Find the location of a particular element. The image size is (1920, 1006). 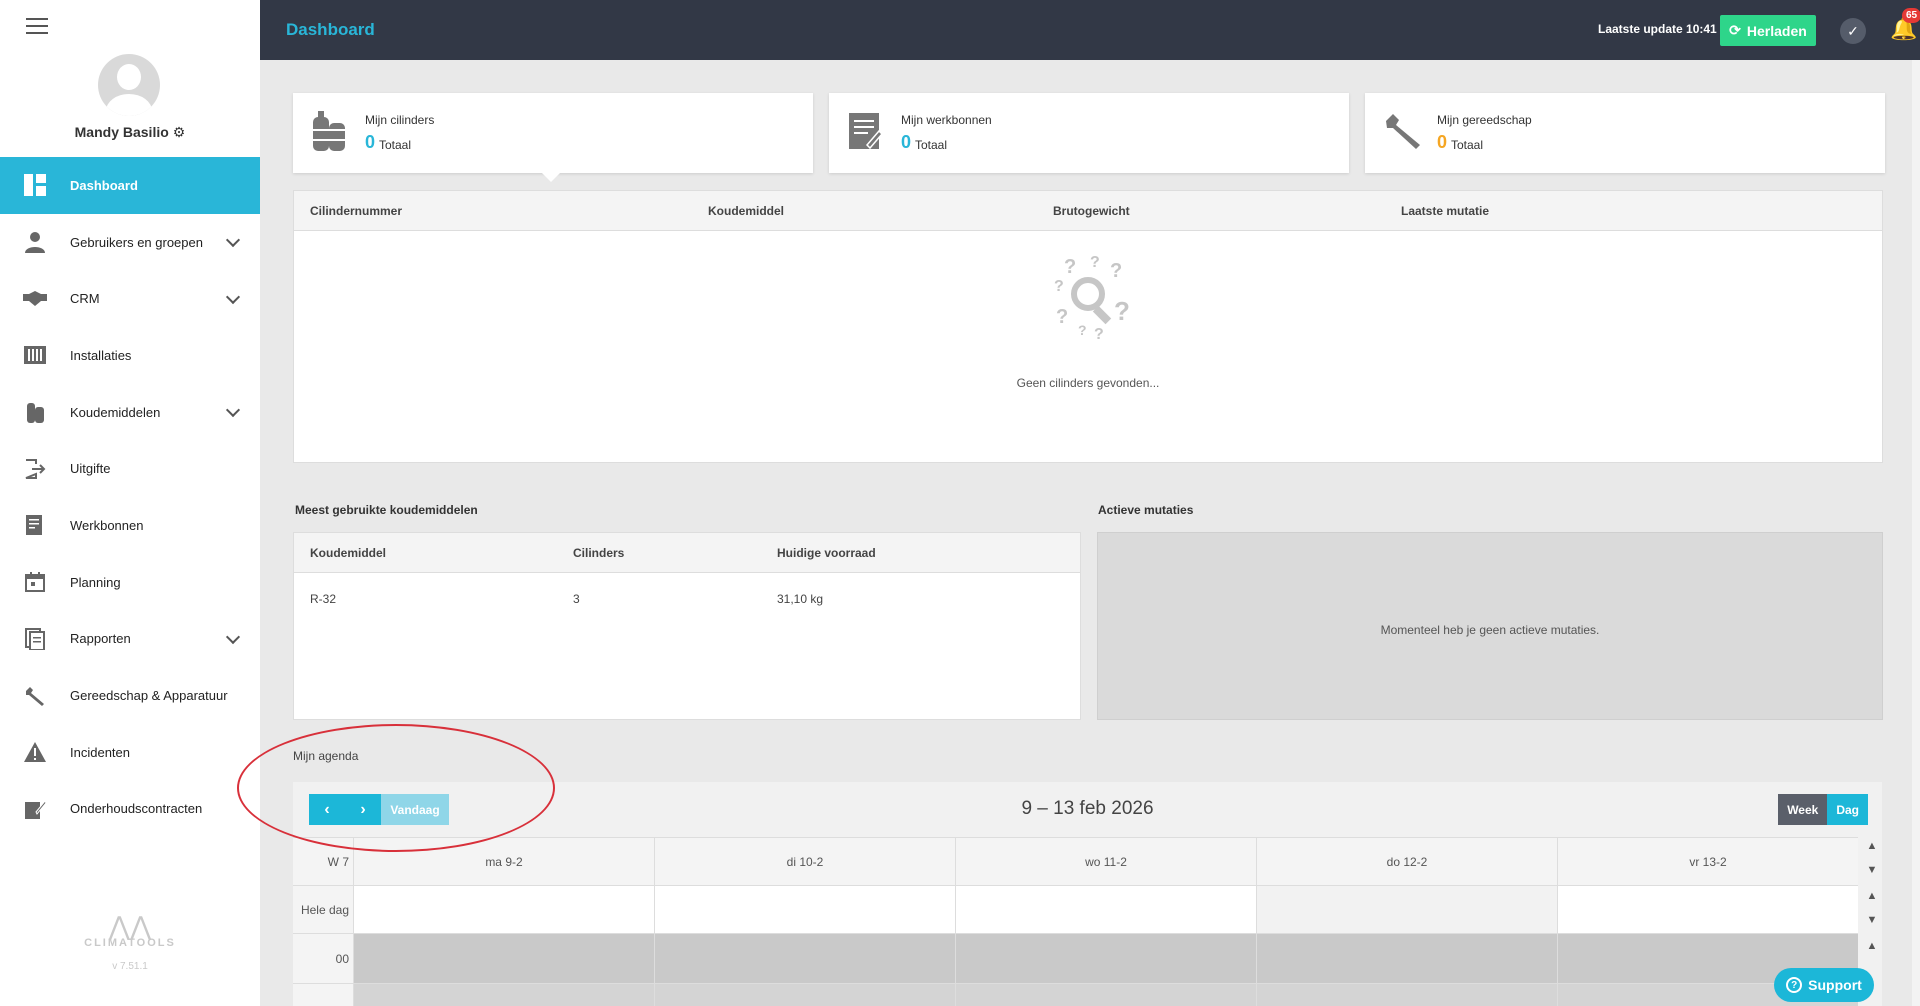

day-header: wo 11-2 is located at coordinates (1105, 861).